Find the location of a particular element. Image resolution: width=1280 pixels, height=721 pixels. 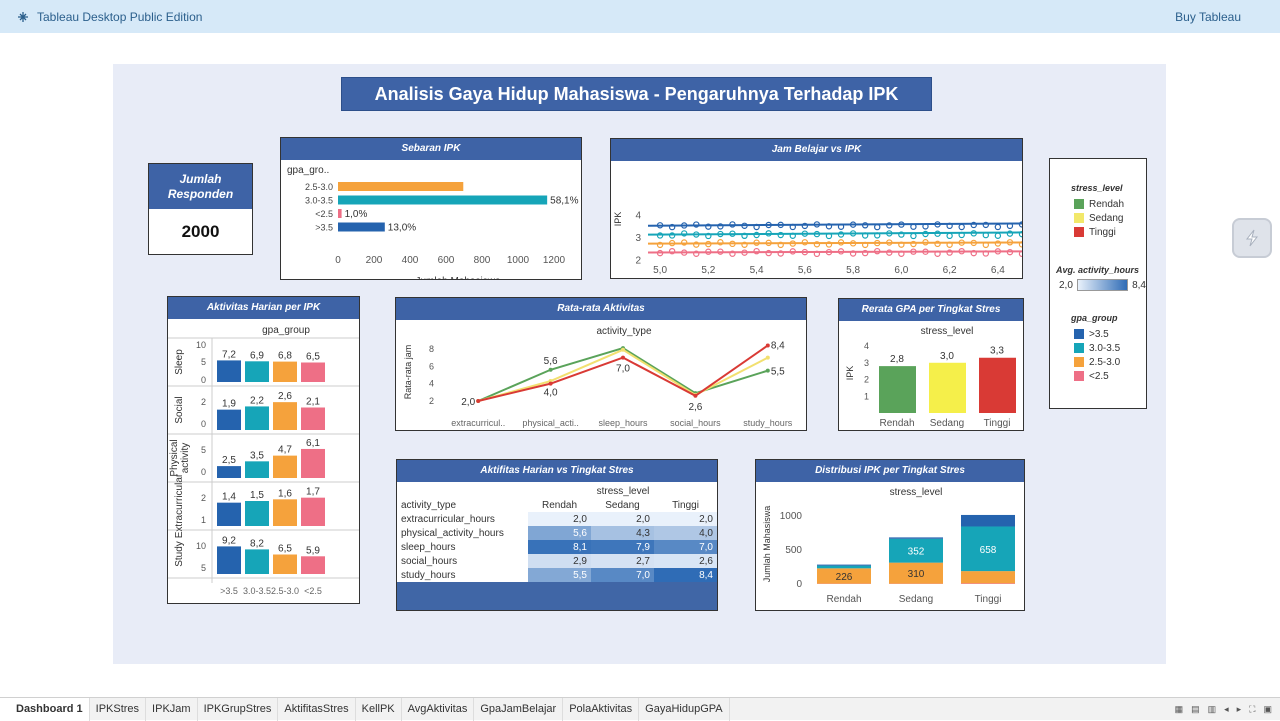

sheet-tab: Dashboard 1 is located at coordinates (45, 709).